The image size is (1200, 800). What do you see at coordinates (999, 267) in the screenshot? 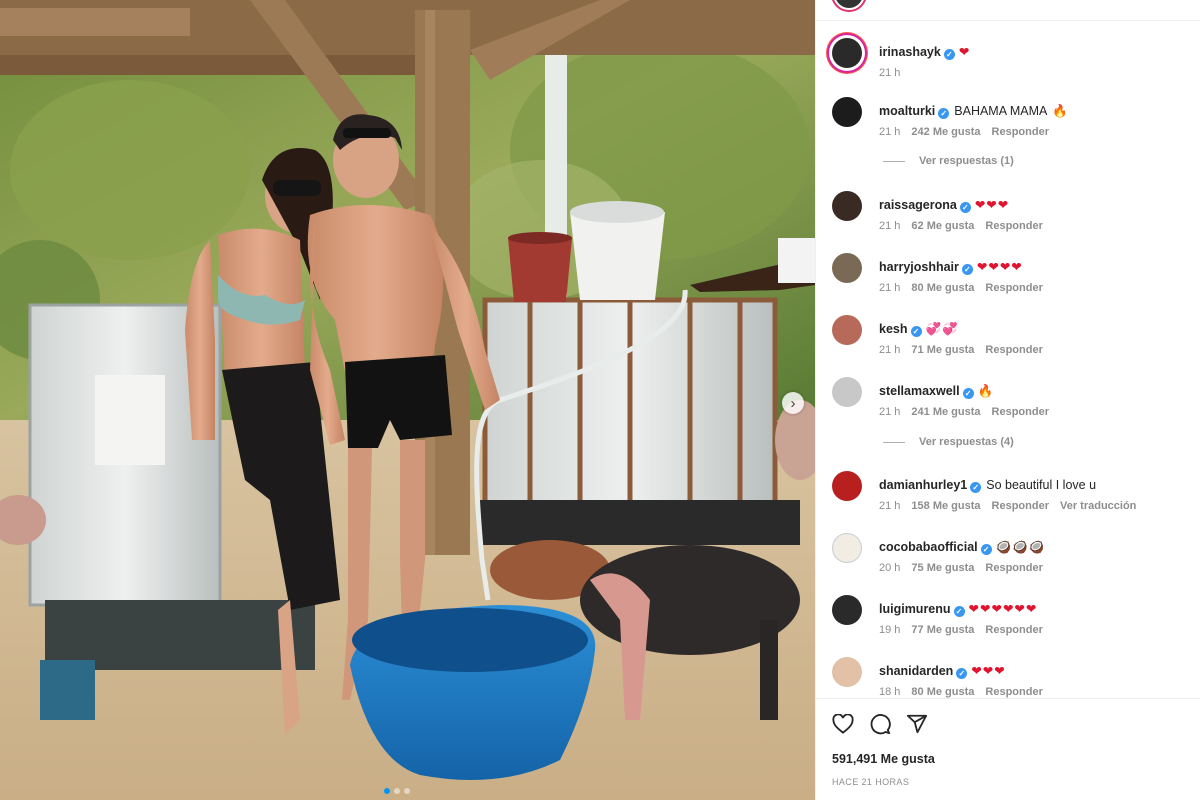
I see `comment-emoji: ❤❤❤❤` at bounding box center [999, 267].